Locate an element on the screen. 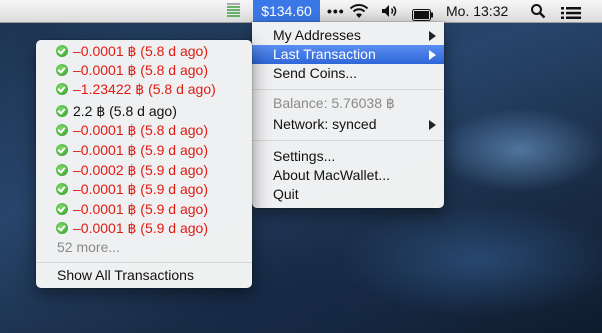  menu-item-label: Quit is located at coordinates (286, 194).